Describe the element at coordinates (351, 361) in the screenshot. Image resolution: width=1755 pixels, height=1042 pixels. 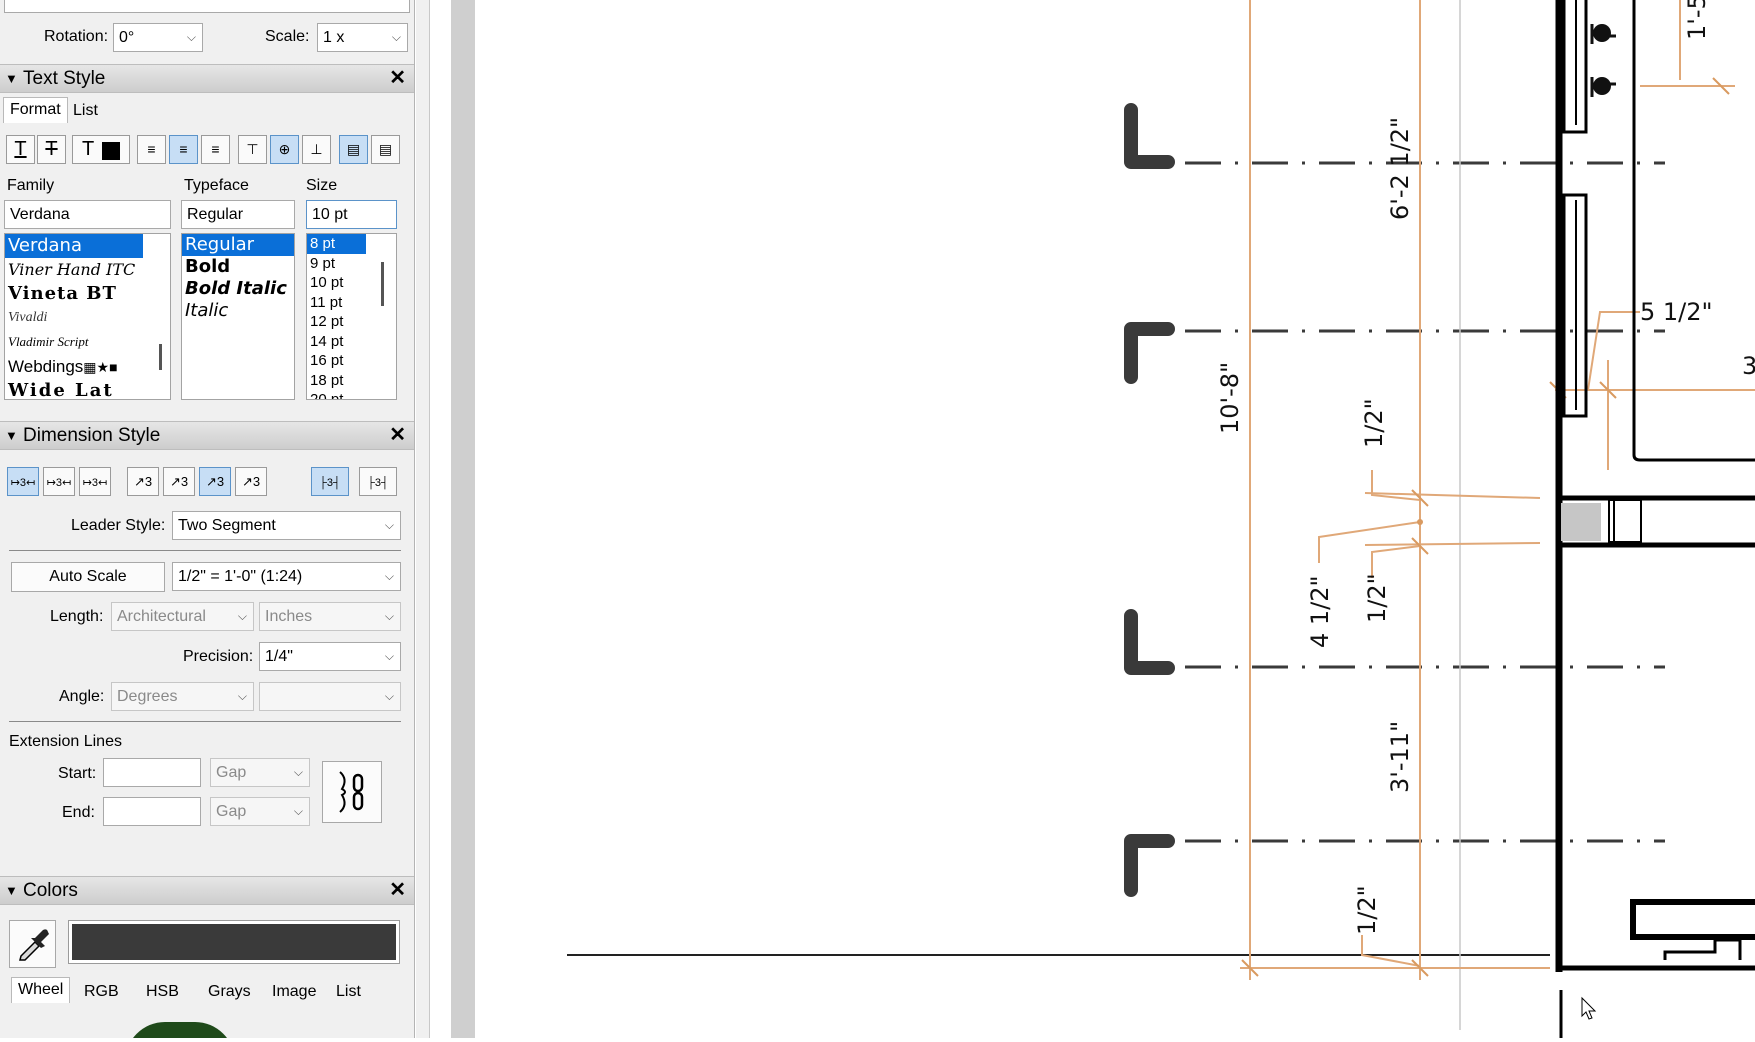
I see `size-item: 16 pt` at that location.